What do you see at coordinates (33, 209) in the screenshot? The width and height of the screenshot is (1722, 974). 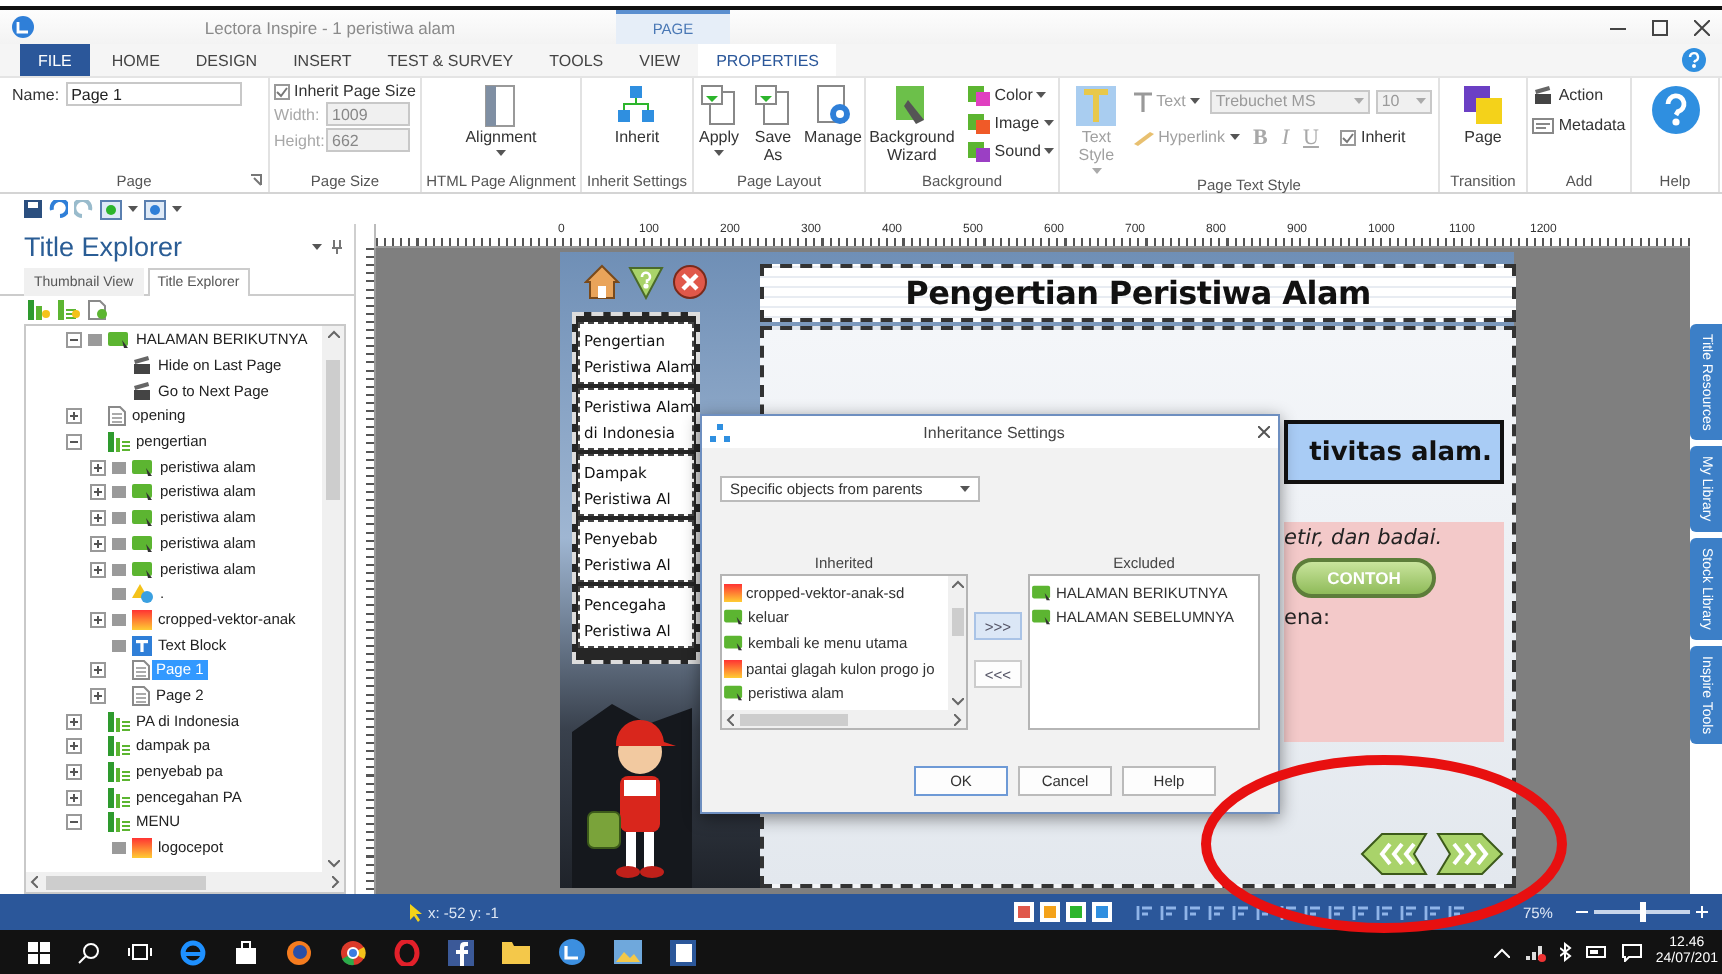 I see `save-icon` at bounding box center [33, 209].